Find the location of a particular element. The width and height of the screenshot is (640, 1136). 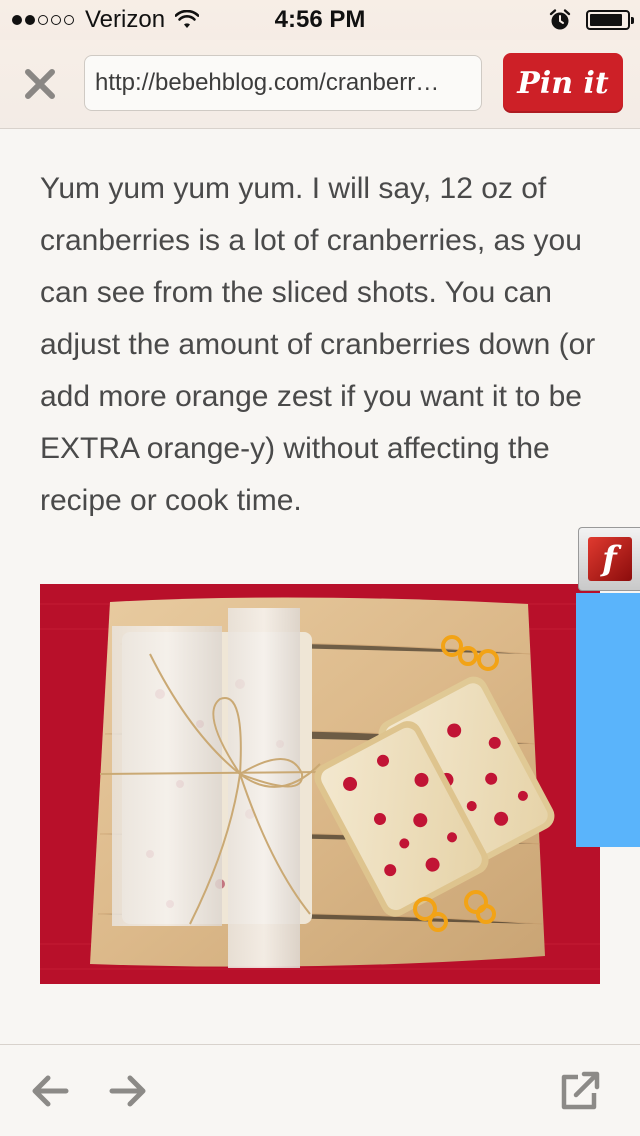

status-bar: Verizon 4:56 PM is located at coordinates (320, 20).